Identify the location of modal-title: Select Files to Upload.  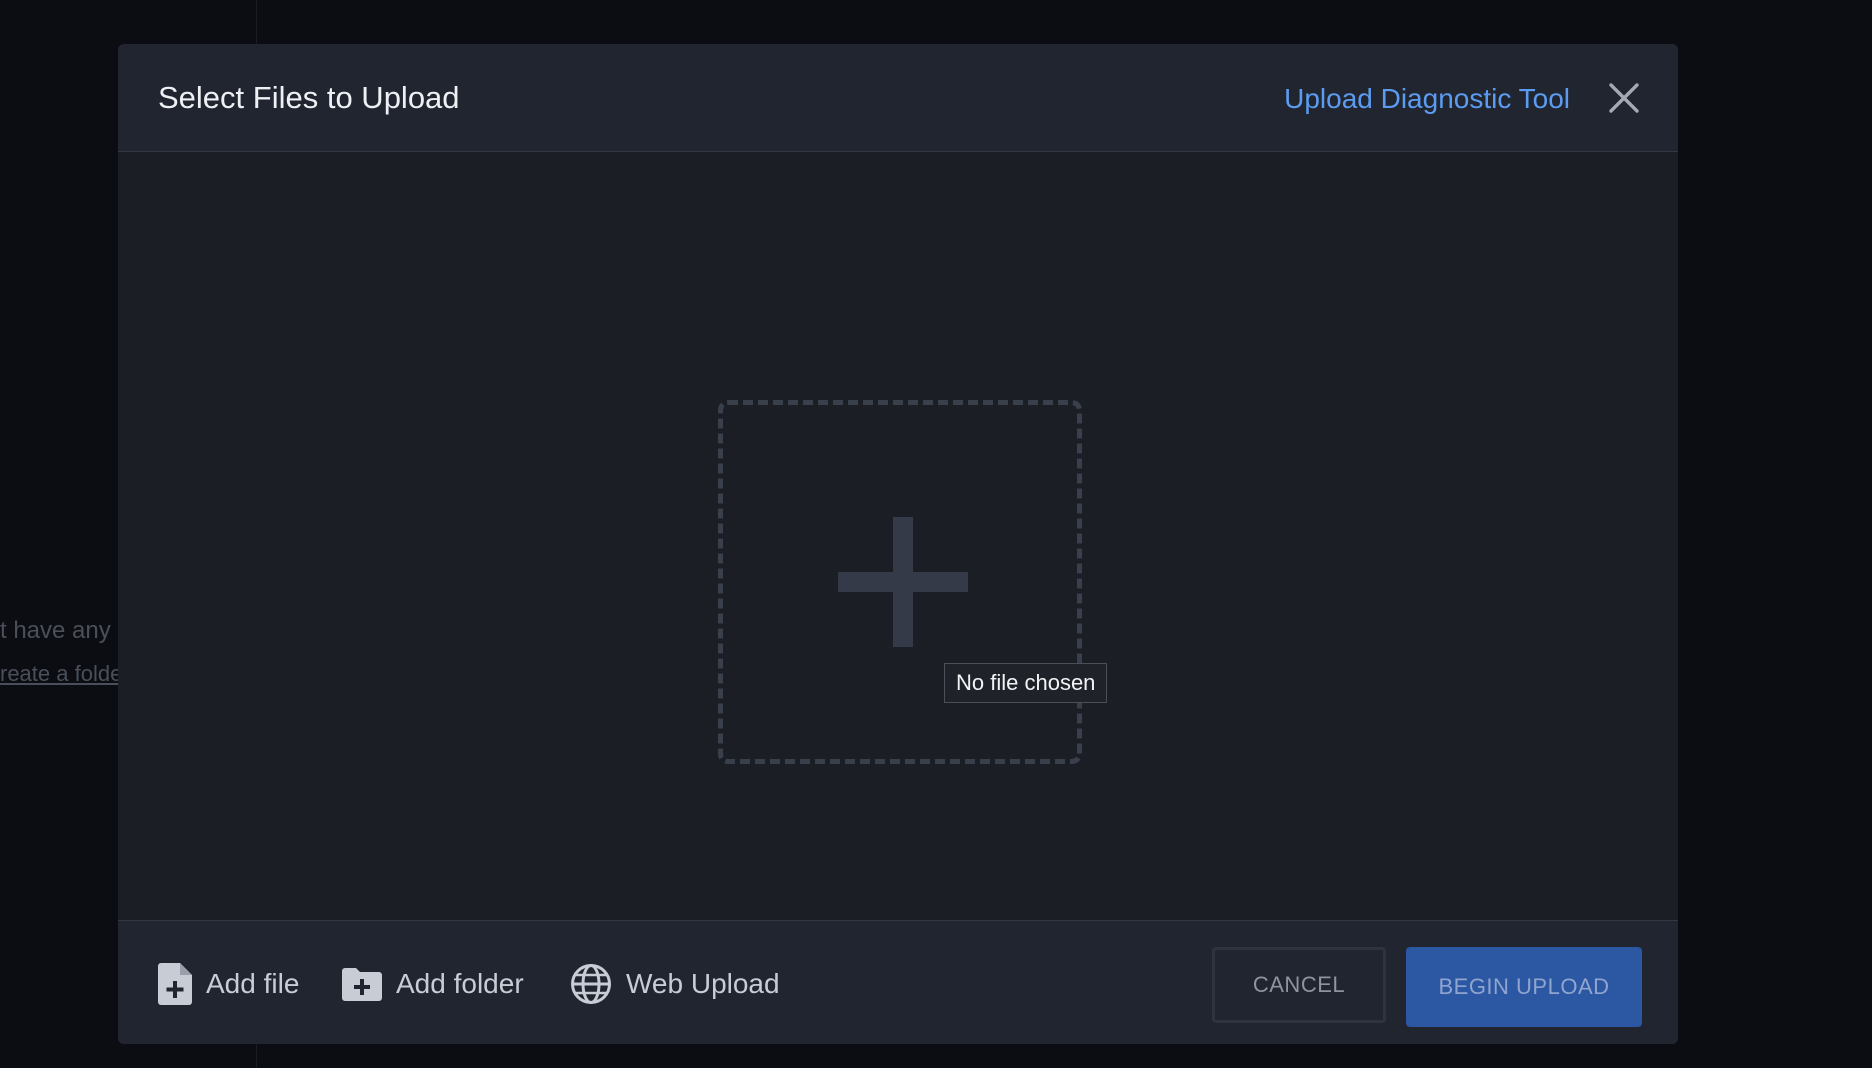
(309, 97).